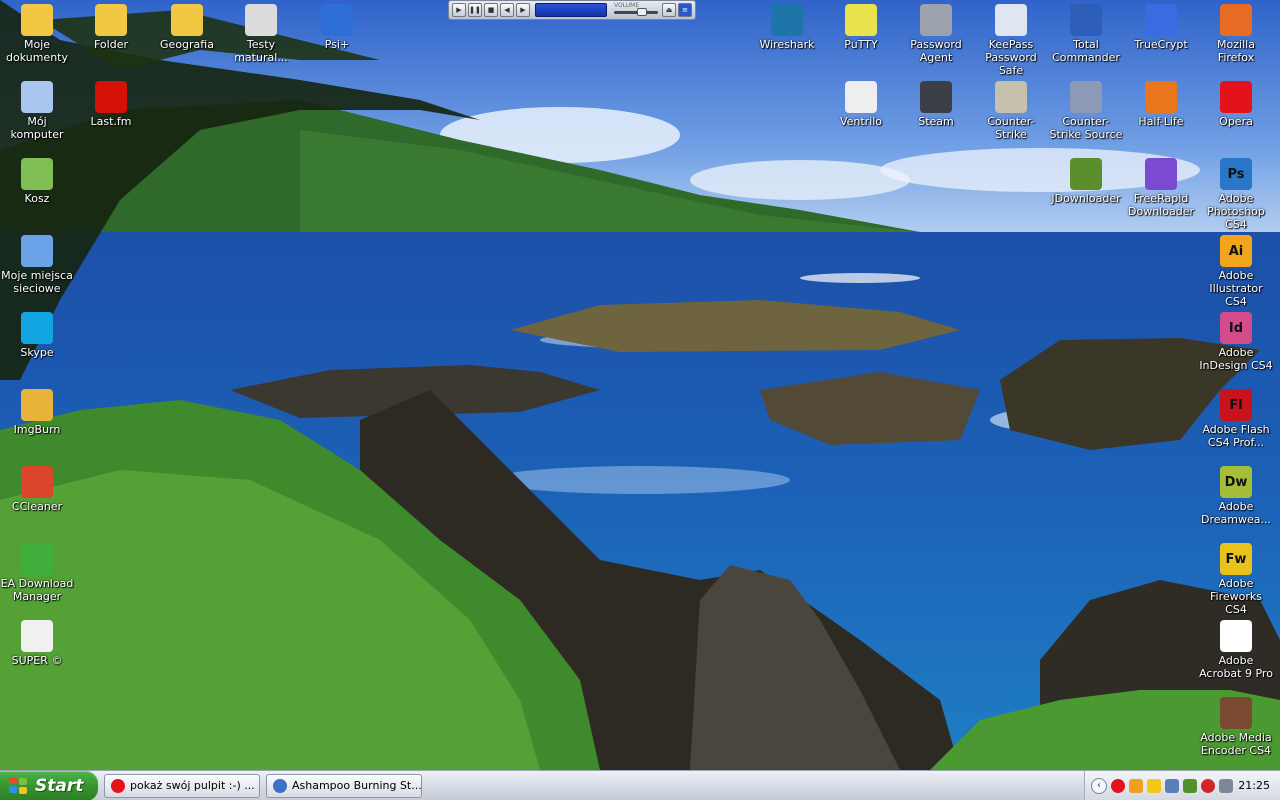 The height and width of the screenshot is (800, 1280). I want to click on icon-glyph: Ai, so click(1236, 251).